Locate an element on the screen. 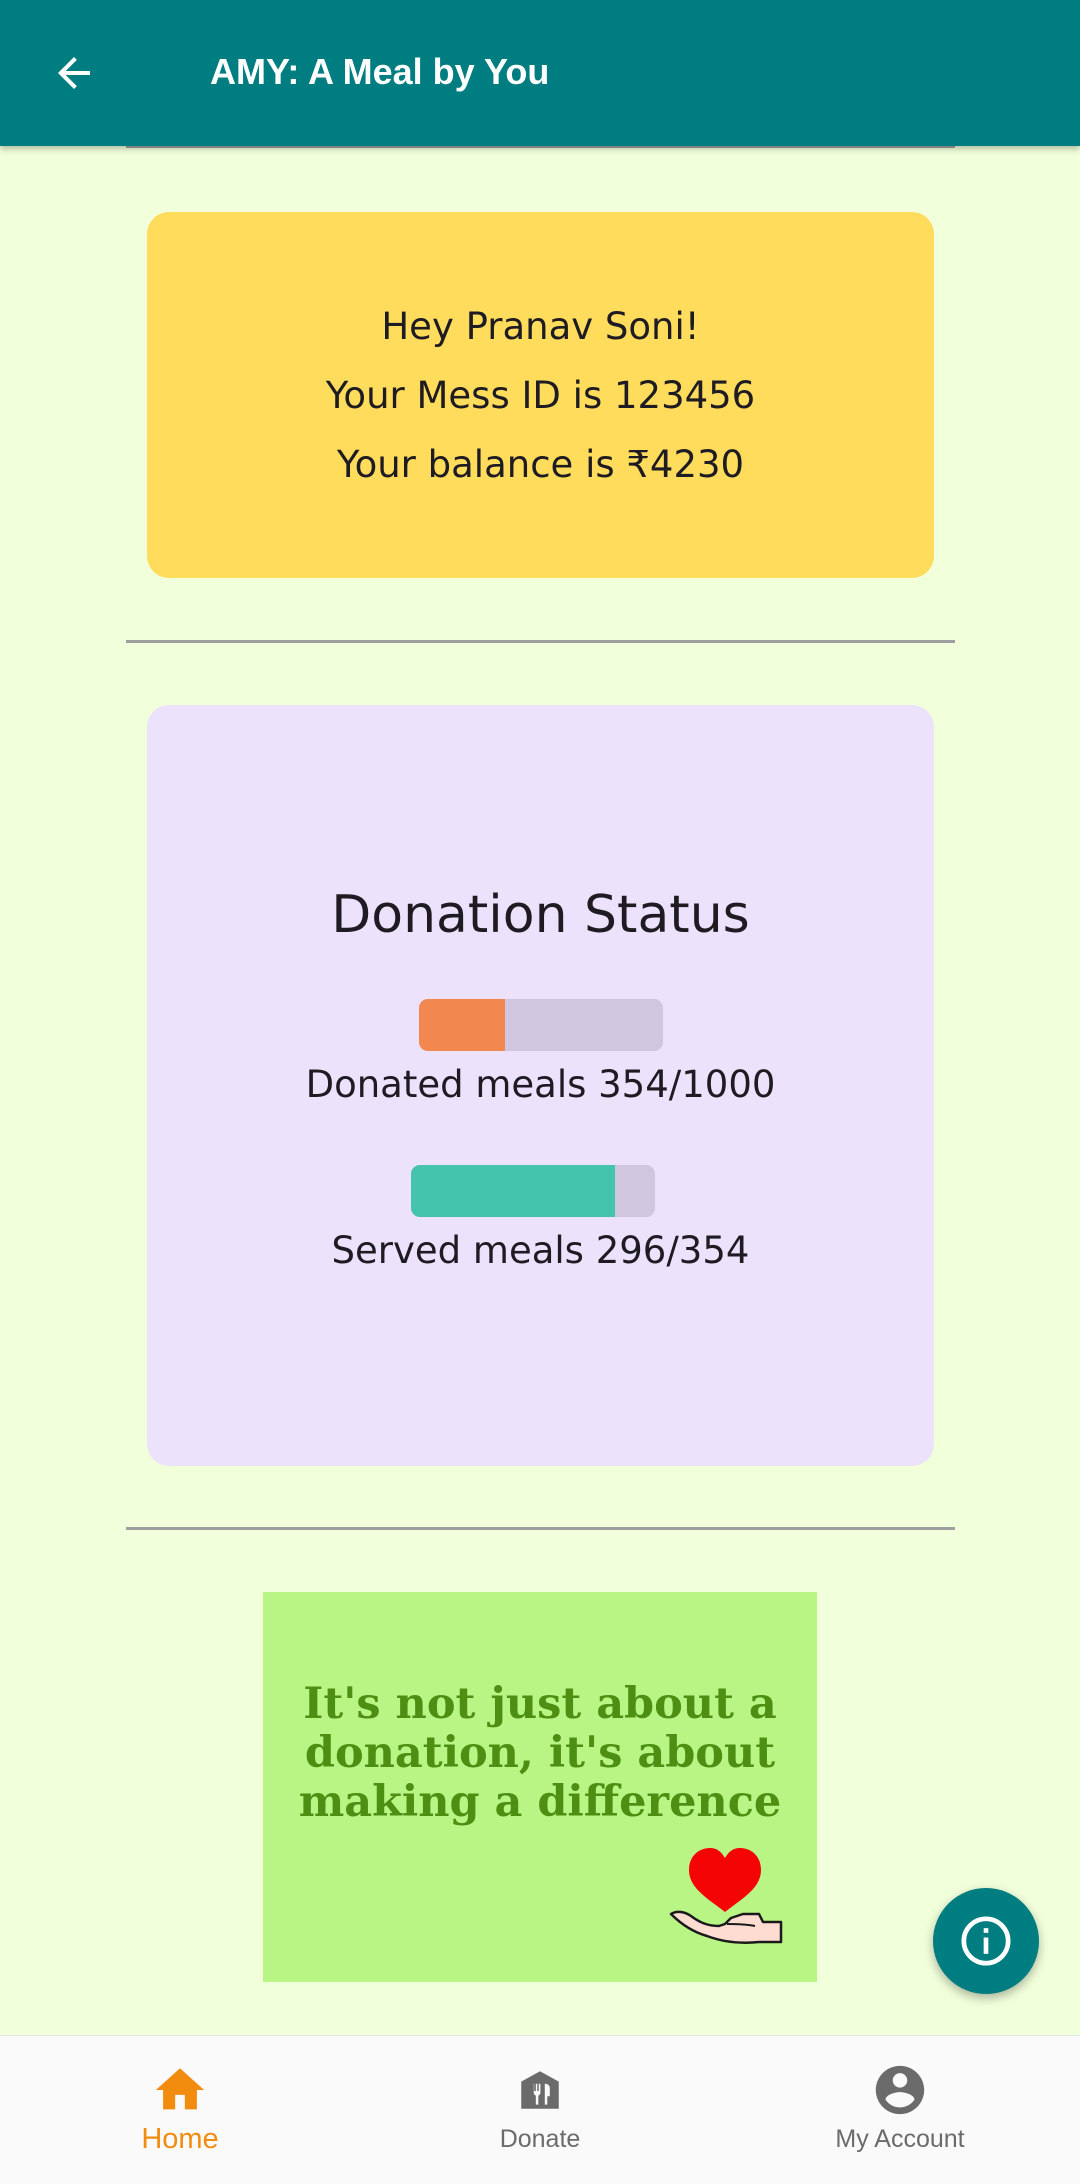 This screenshot has height=2184, width=1080. mess-id-text: Your Mess ID is 123456 is located at coordinates (540, 395).